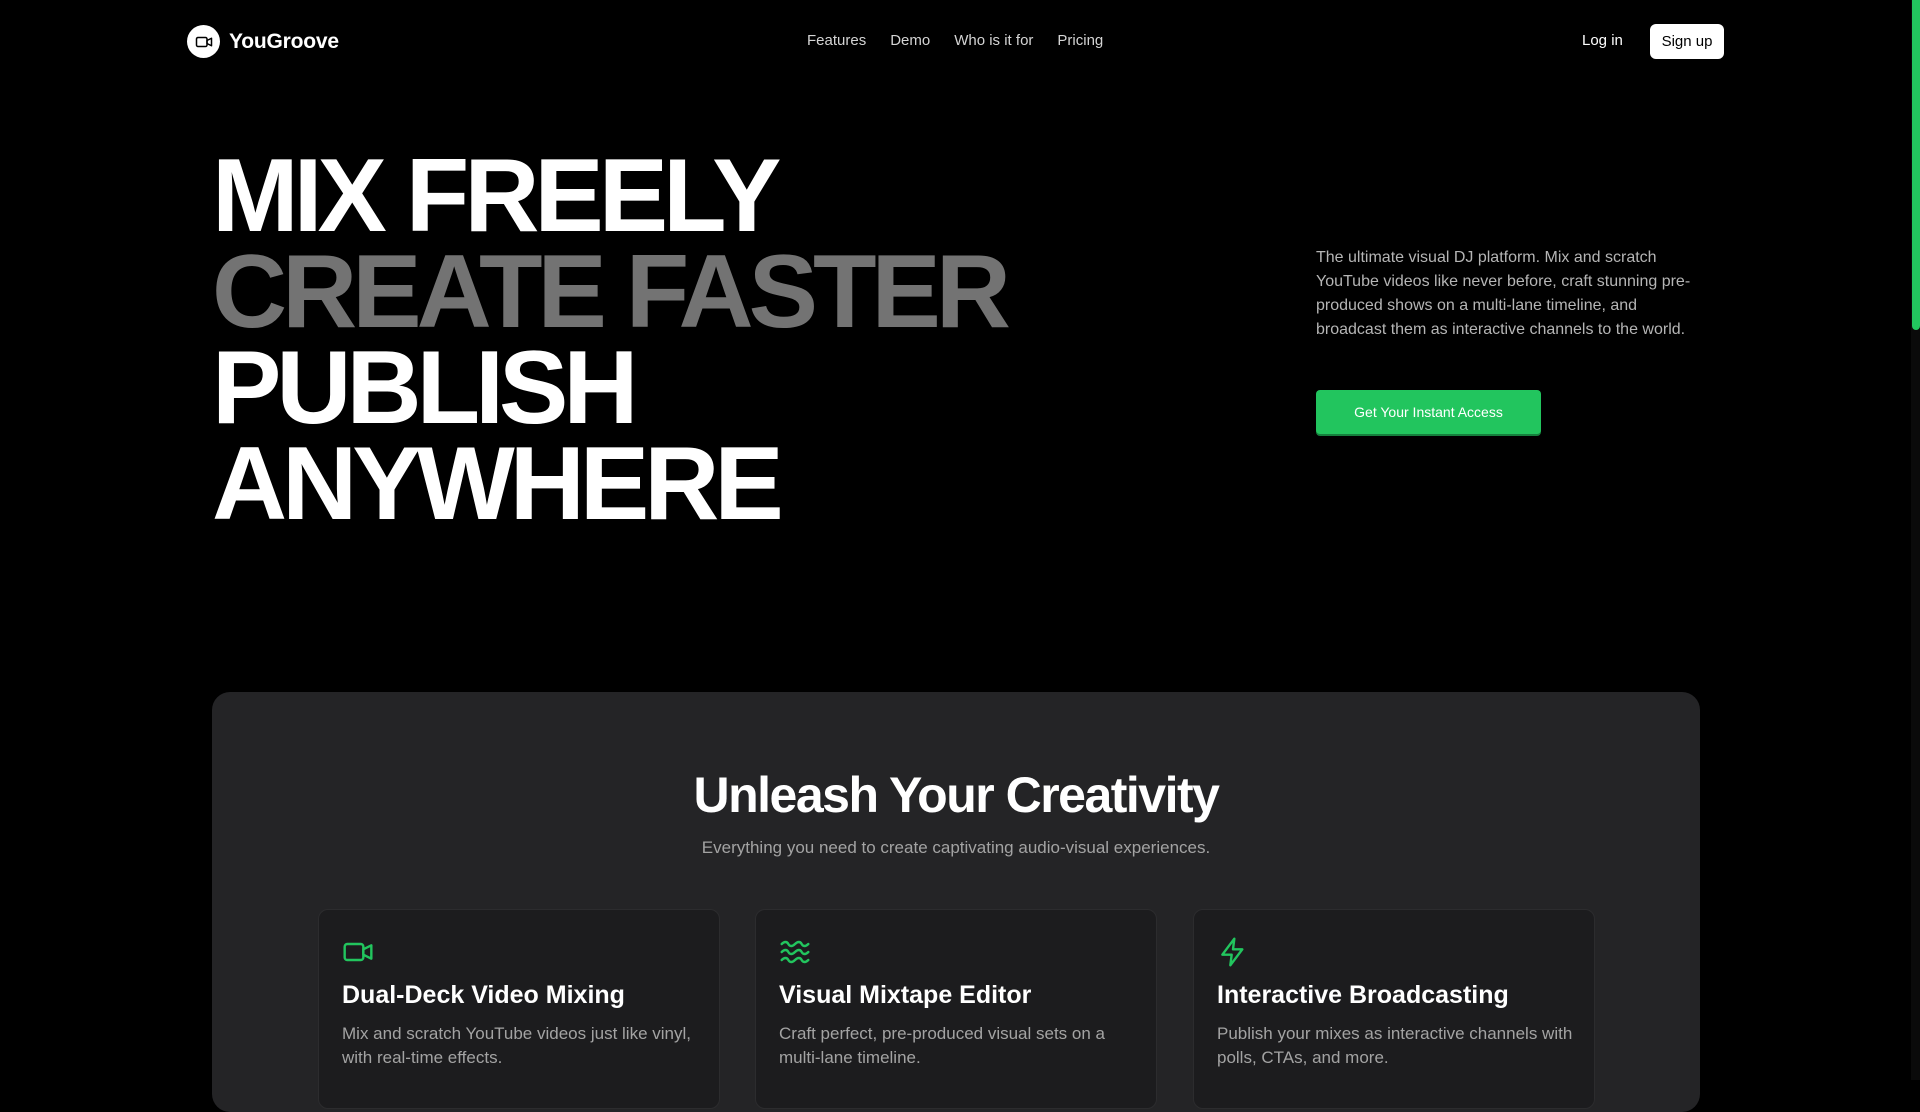  What do you see at coordinates (1363, 995) in the screenshot?
I see `feature-card-title: Interactive Broadcasting` at bounding box center [1363, 995].